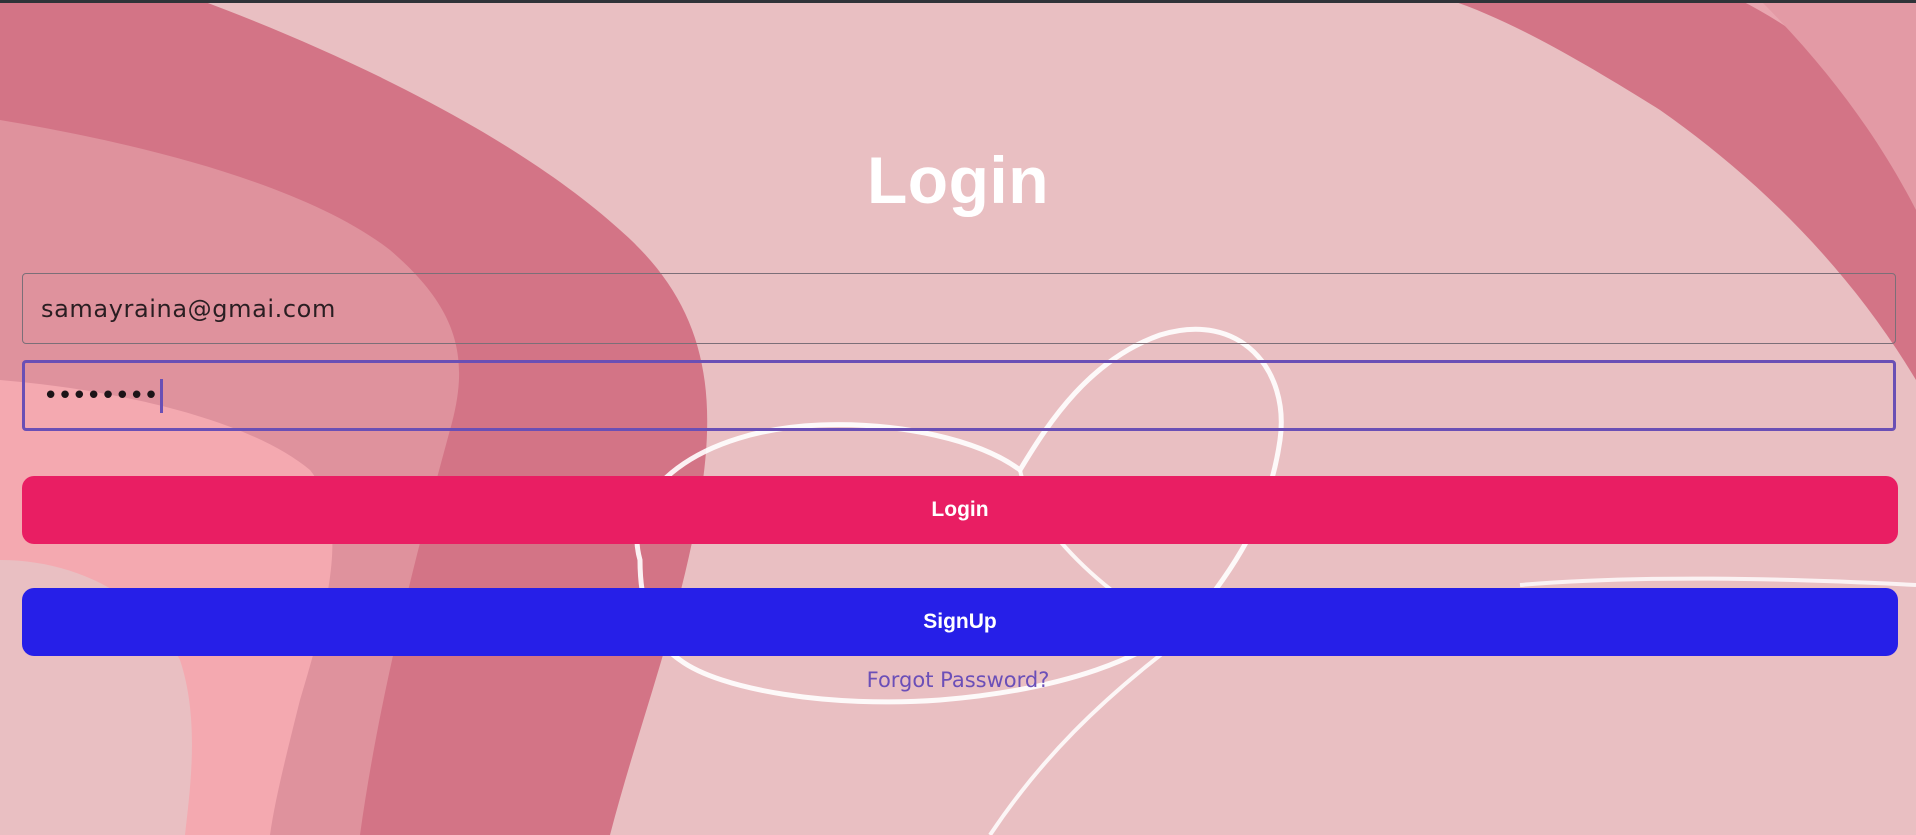  Describe the element at coordinates (958, 1) in the screenshot. I see `window-top-border` at that location.